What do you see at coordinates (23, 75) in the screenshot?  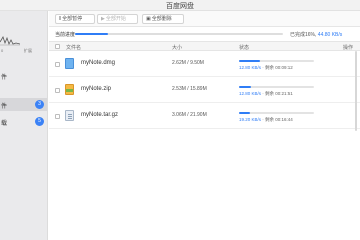 I see `sidebar-item-files: 件` at bounding box center [23, 75].